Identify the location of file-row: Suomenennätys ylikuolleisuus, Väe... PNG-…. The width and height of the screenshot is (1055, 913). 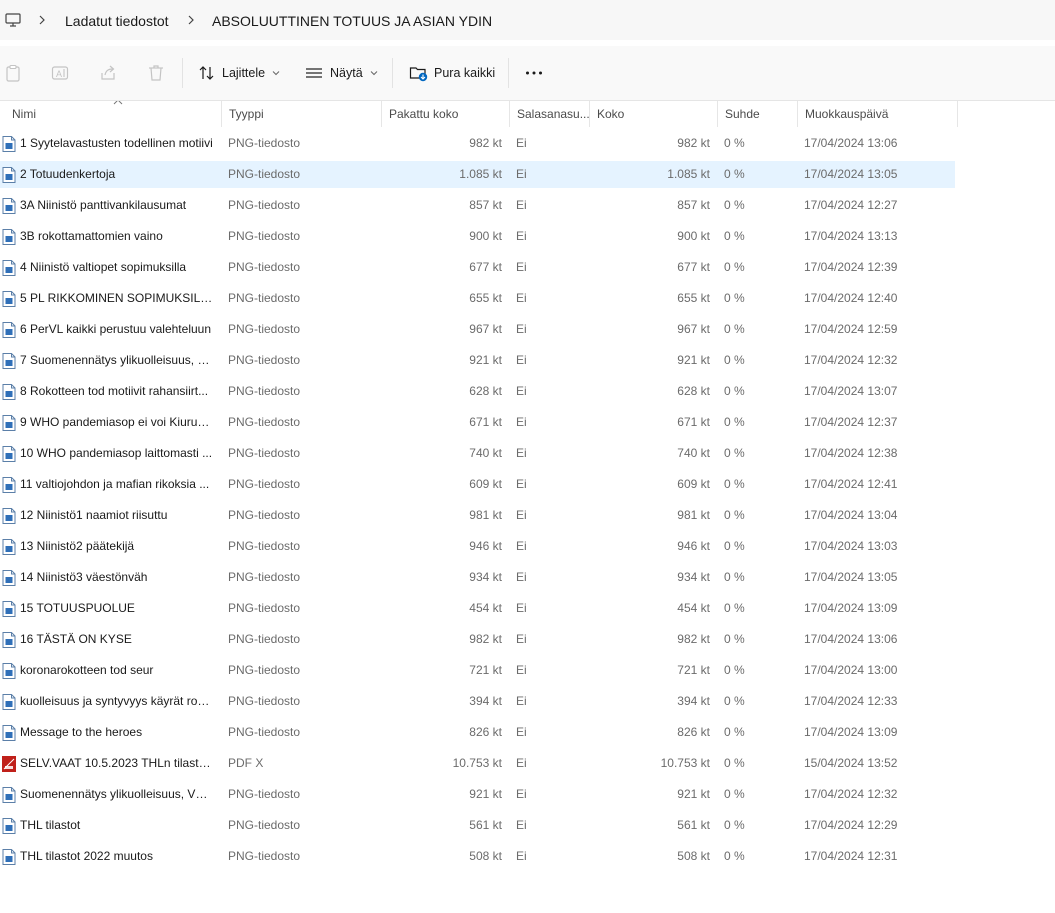
(477, 794).